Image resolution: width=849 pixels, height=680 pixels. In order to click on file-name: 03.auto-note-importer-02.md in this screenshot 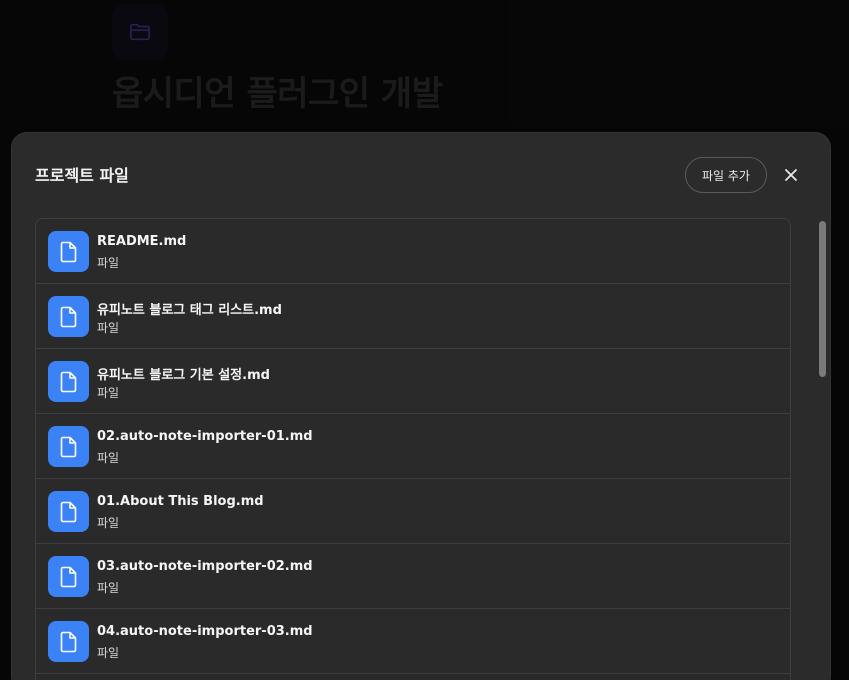, I will do `click(205, 566)`.